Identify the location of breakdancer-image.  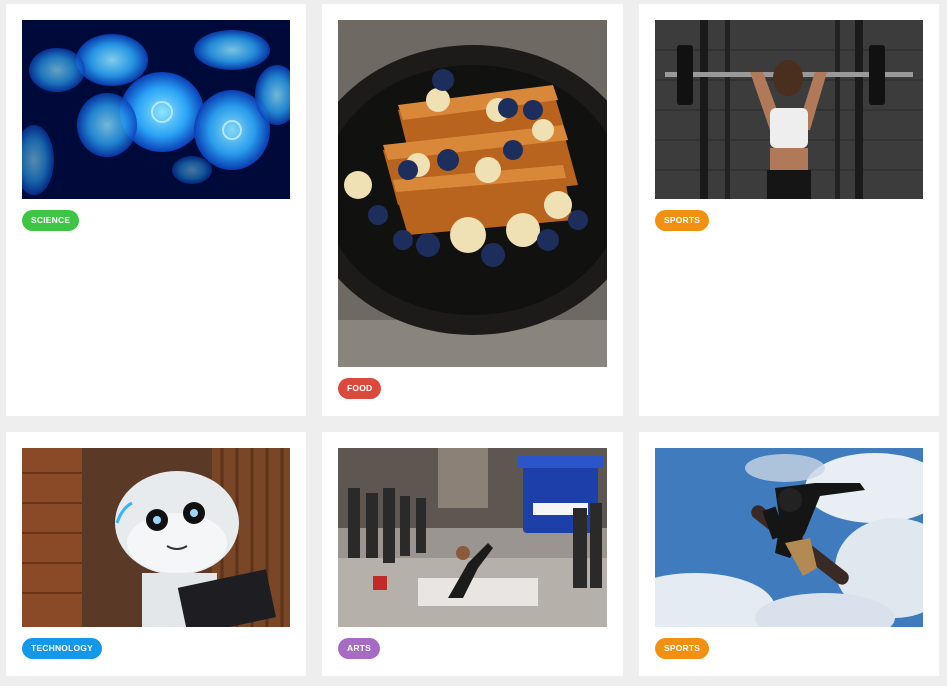
(472, 537).